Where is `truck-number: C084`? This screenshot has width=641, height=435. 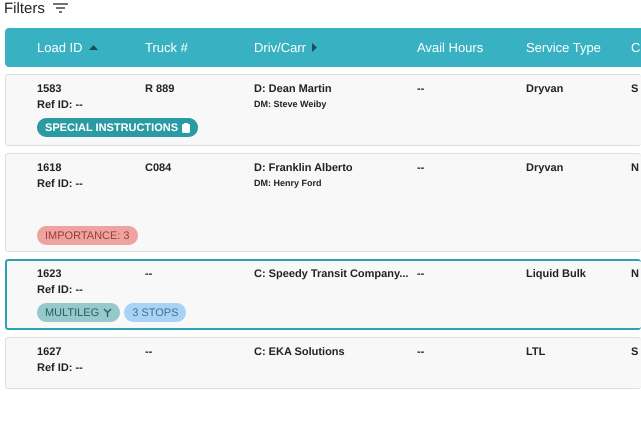 truck-number: C084 is located at coordinates (158, 168).